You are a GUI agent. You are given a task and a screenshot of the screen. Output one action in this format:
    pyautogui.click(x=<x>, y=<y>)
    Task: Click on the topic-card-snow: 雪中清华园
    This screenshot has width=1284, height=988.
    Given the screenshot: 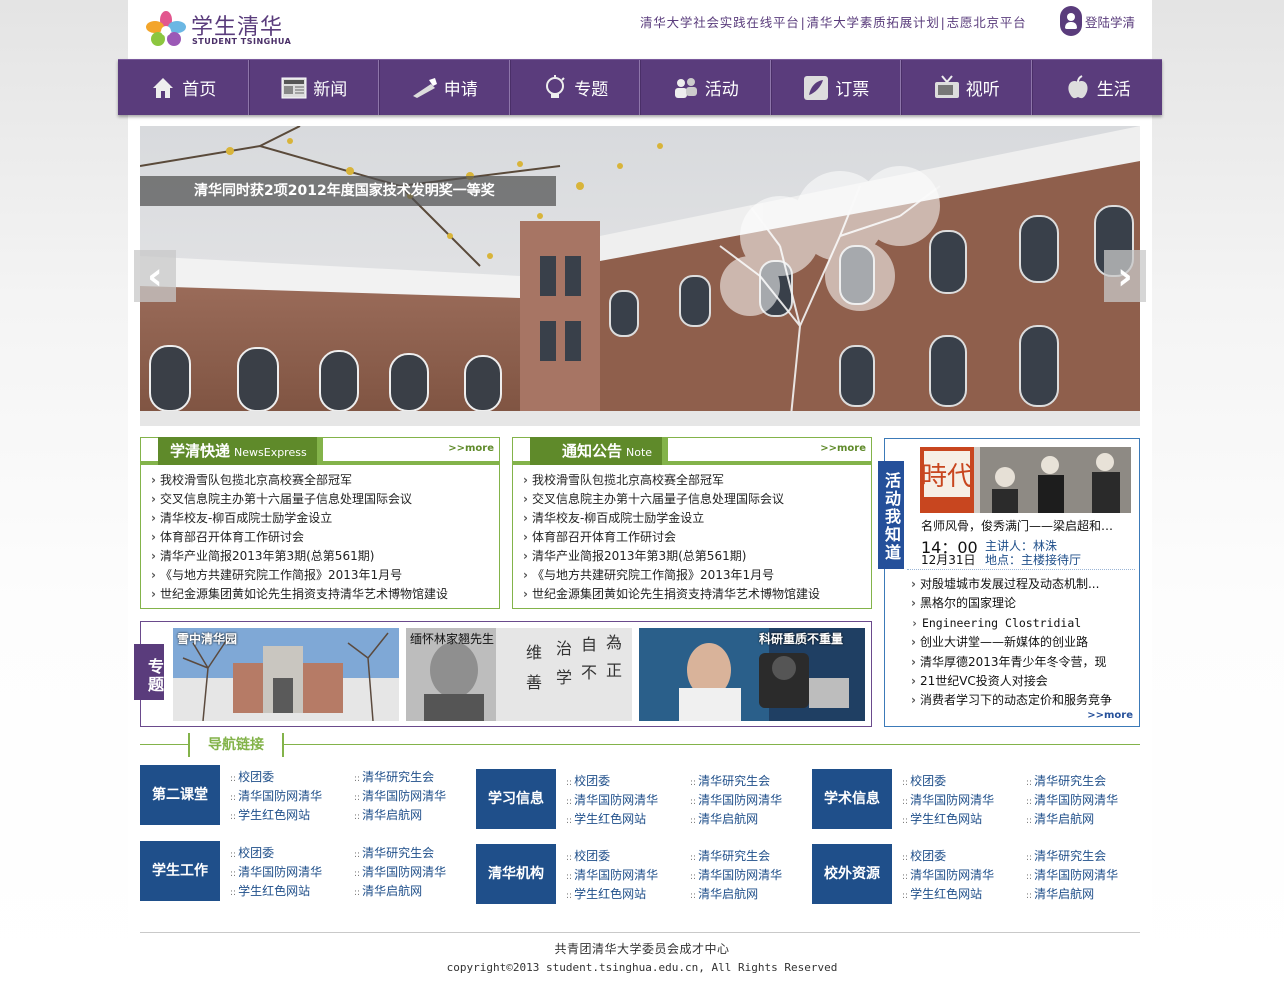 What is the action you would take?
    pyautogui.click(x=286, y=674)
    